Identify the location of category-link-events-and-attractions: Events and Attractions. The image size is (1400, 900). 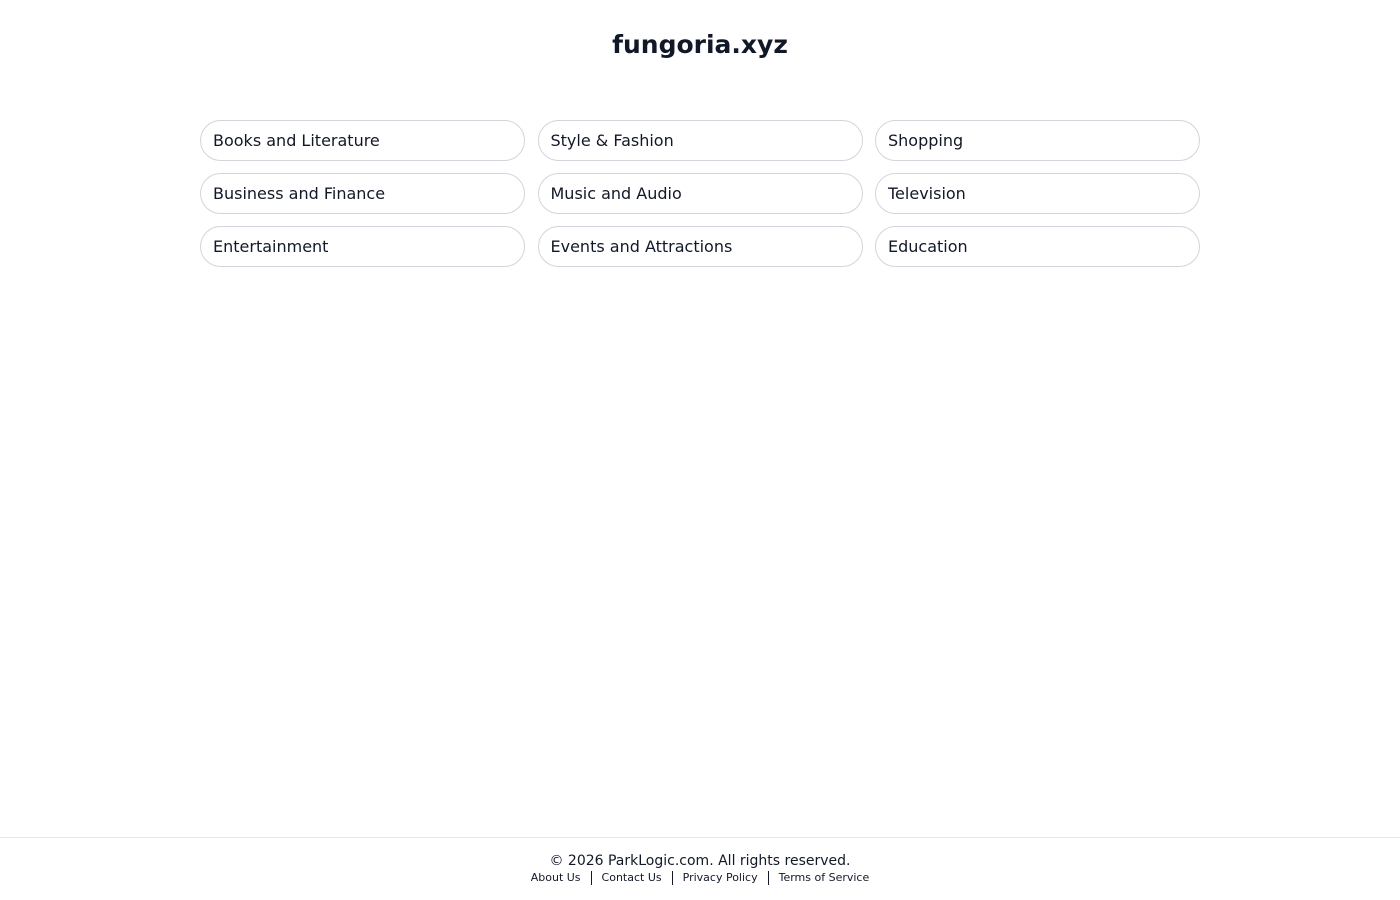
(700, 246).